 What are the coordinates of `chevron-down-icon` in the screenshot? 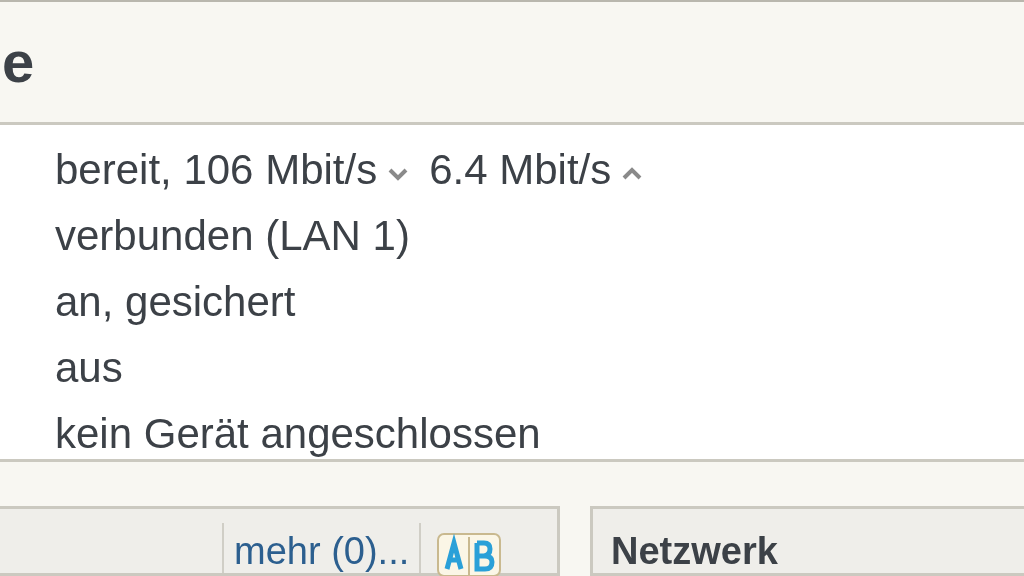 It's located at (398, 174).